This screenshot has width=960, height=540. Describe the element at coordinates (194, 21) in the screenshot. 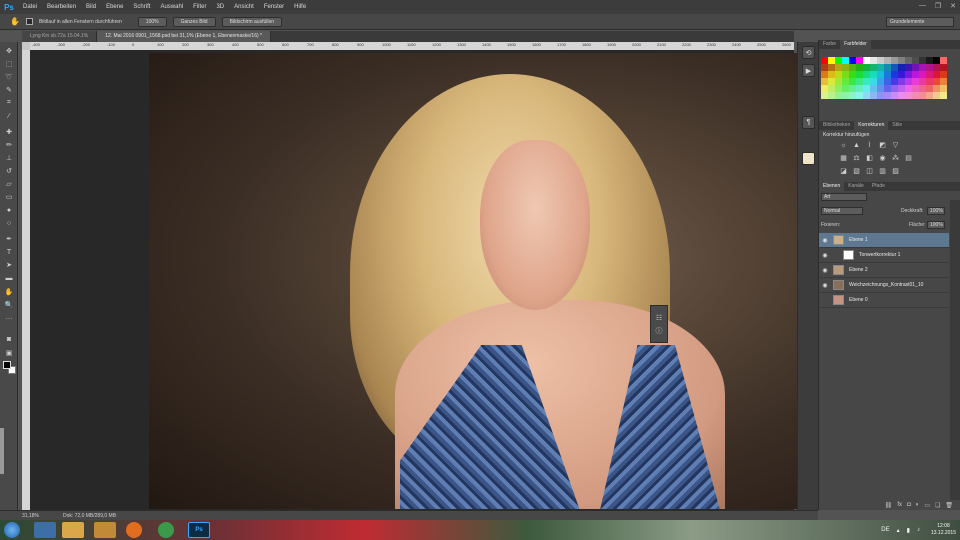

I see `fit-screen-button: Ganzes Bild` at that location.